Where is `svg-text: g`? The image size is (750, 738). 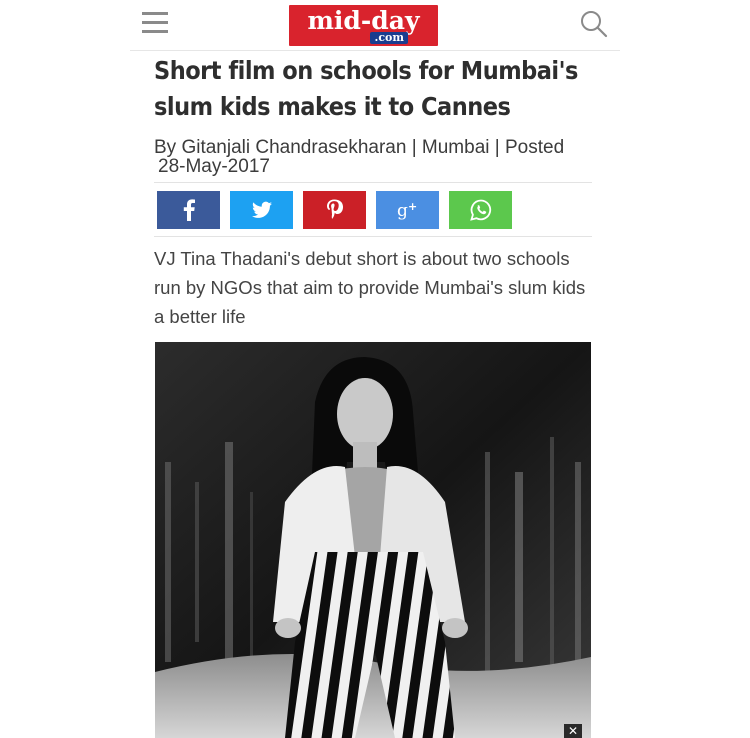
svg-text: g is located at coordinates (402, 210).